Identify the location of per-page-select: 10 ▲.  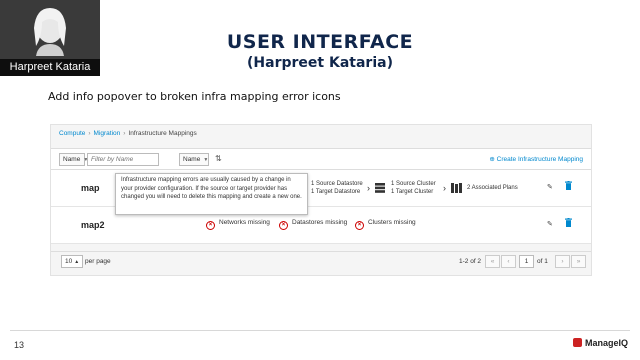
(72, 261).